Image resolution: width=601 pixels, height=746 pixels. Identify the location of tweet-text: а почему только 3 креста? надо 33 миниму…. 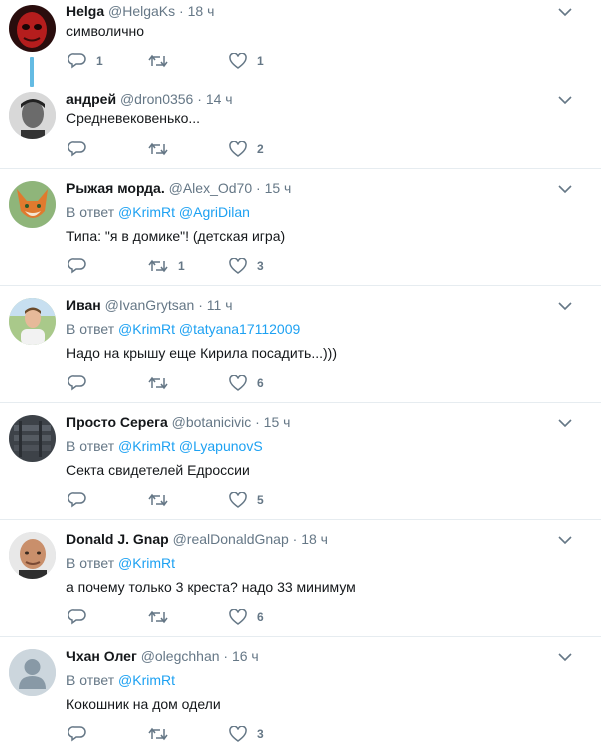
(211, 587).